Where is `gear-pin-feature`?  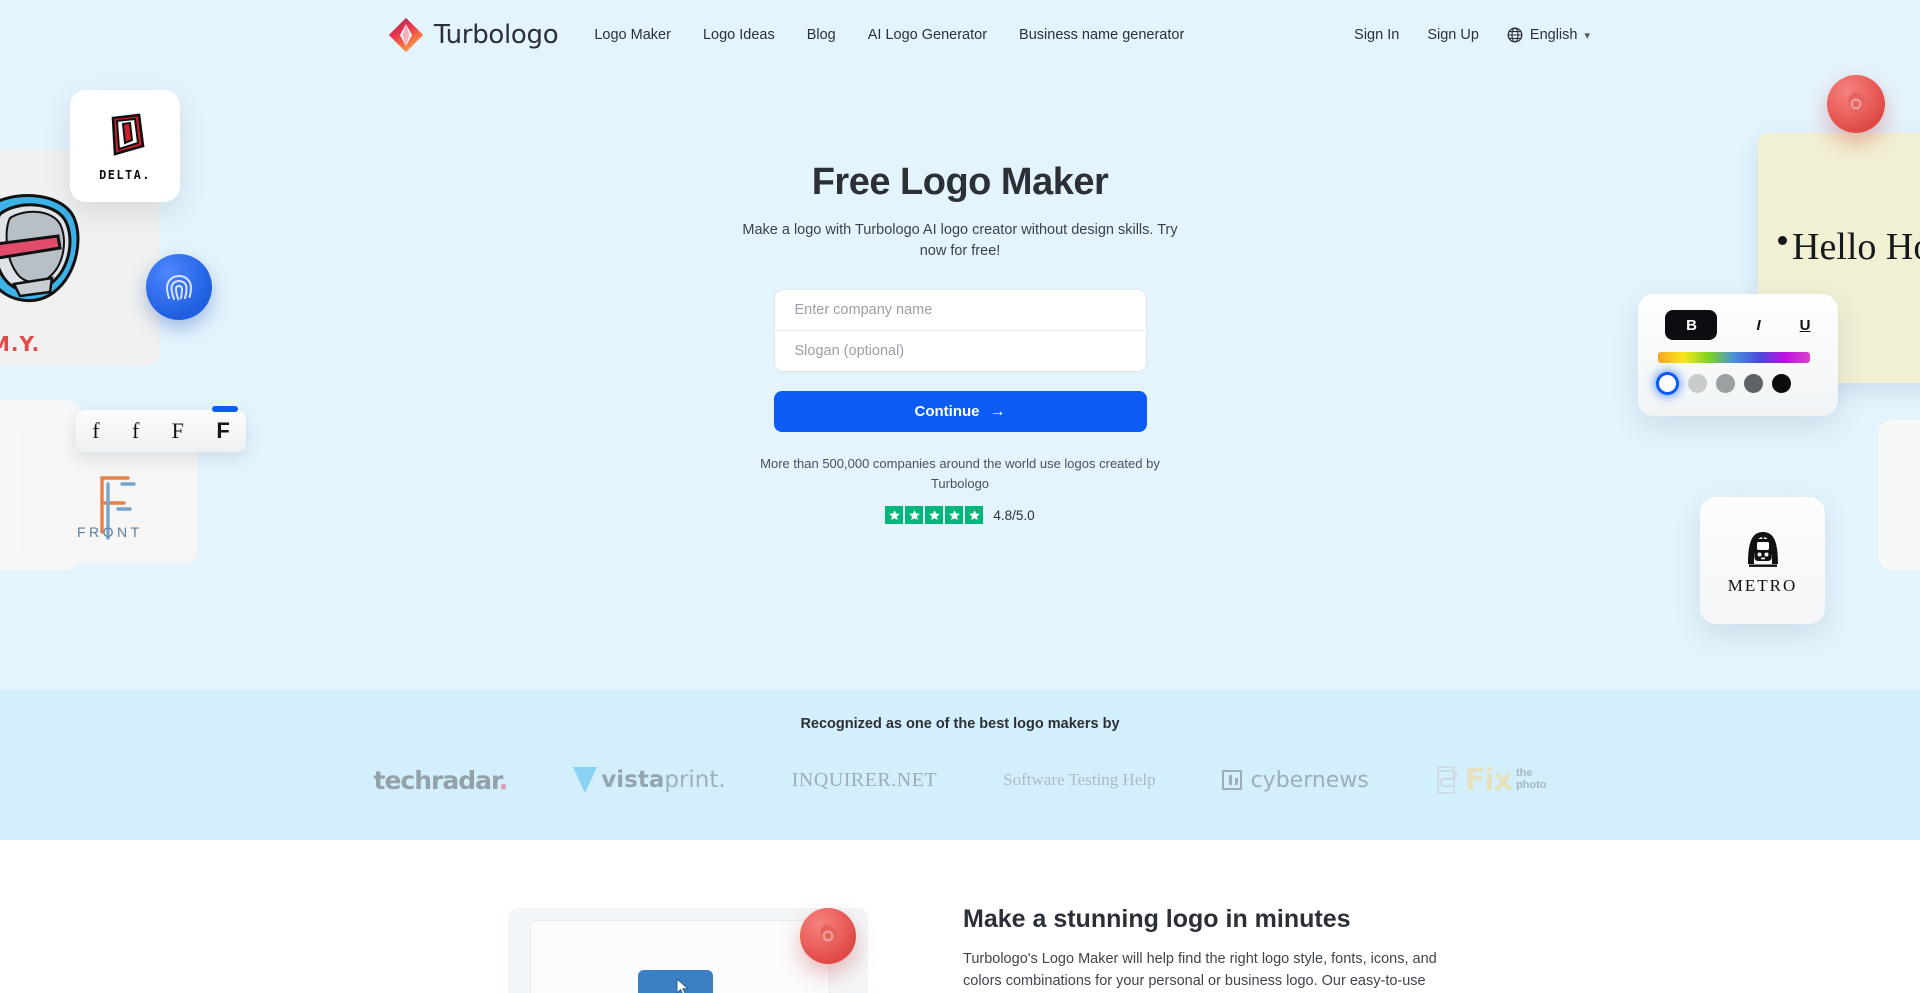 gear-pin-feature is located at coordinates (828, 936).